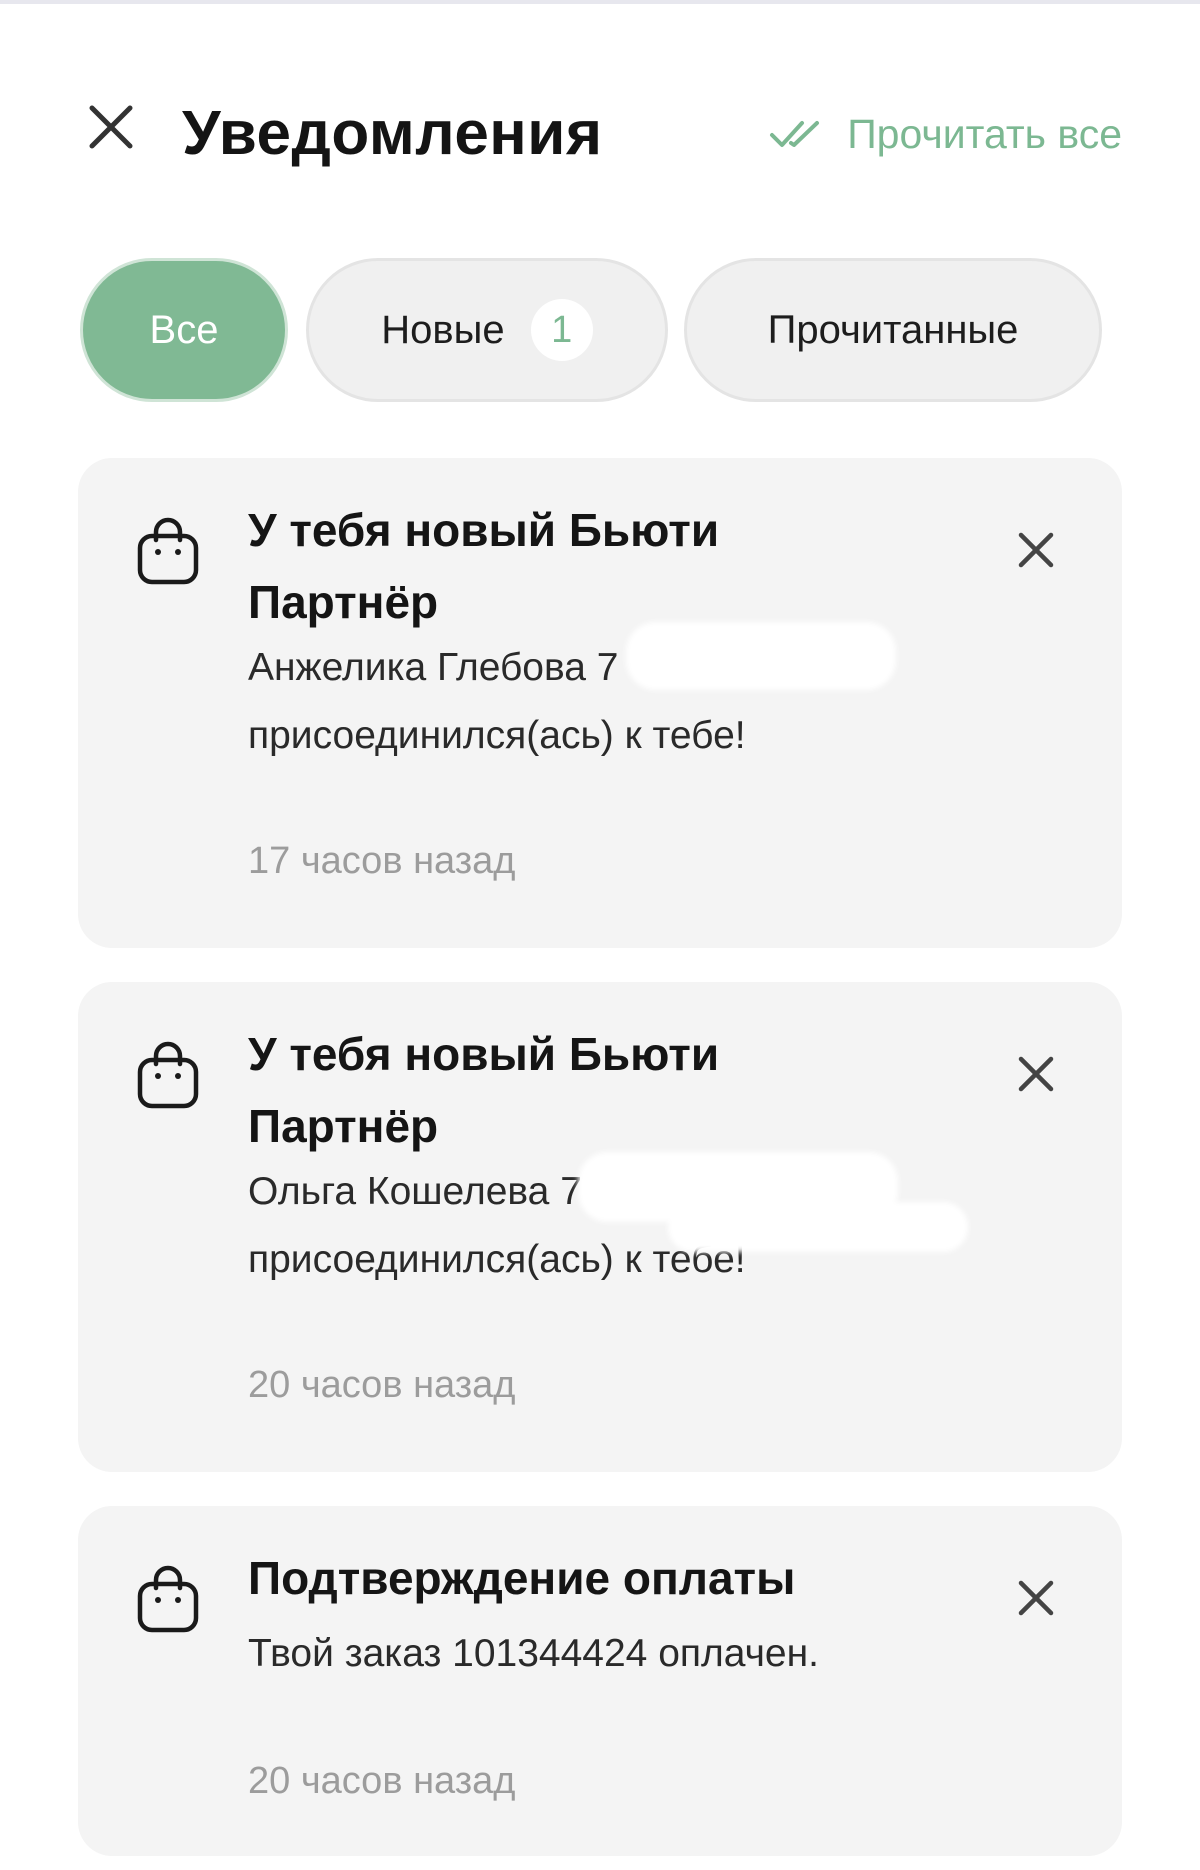 The image size is (1200, 1870). I want to click on header: Уведомления Прочитать все, so click(600, 130).